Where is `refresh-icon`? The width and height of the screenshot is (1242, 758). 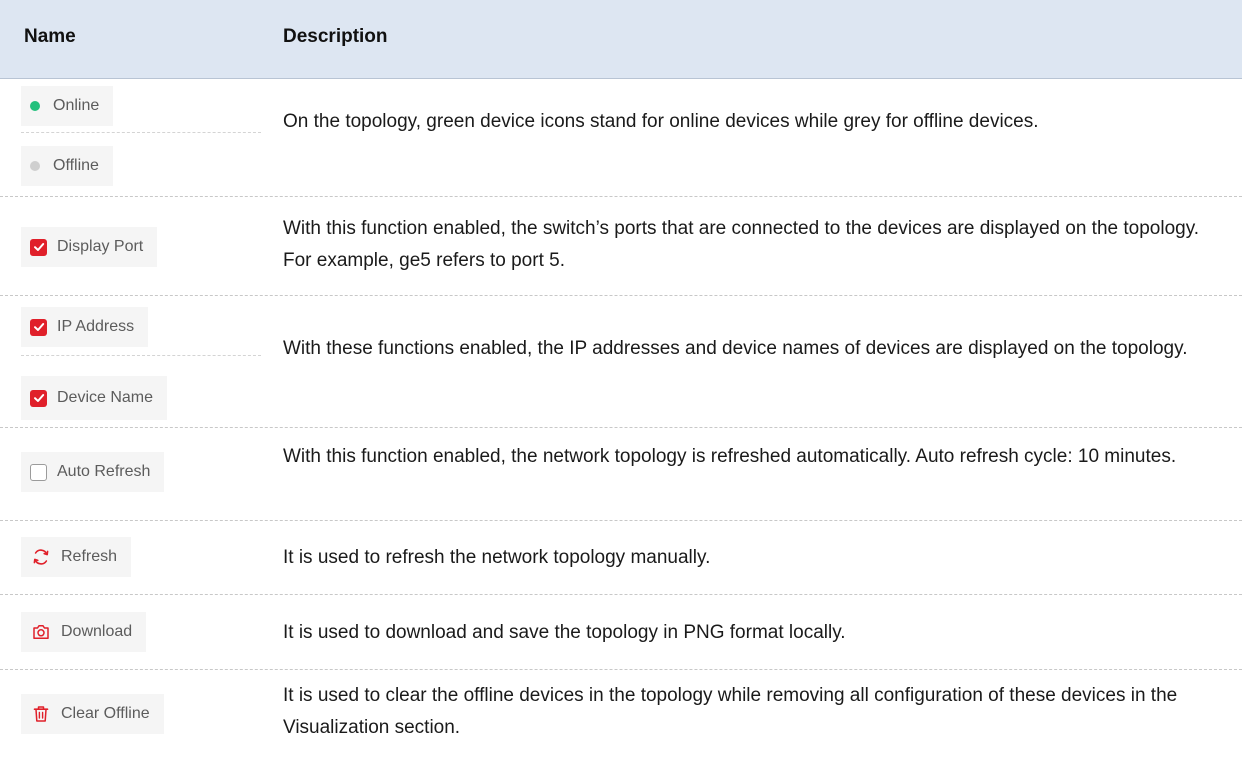 refresh-icon is located at coordinates (40, 557).